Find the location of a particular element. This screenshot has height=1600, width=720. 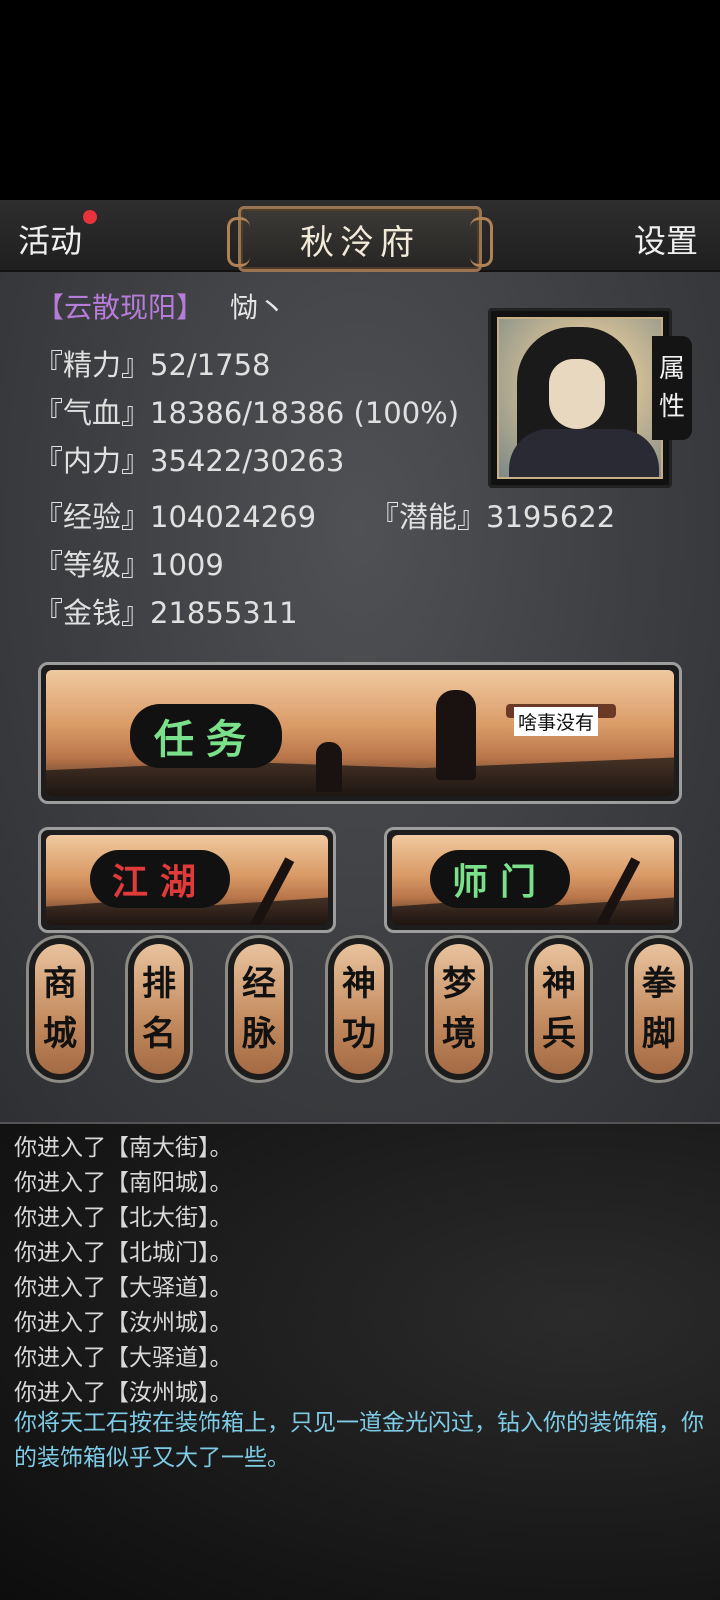

portrait-face is located at coordinates (577, 394).